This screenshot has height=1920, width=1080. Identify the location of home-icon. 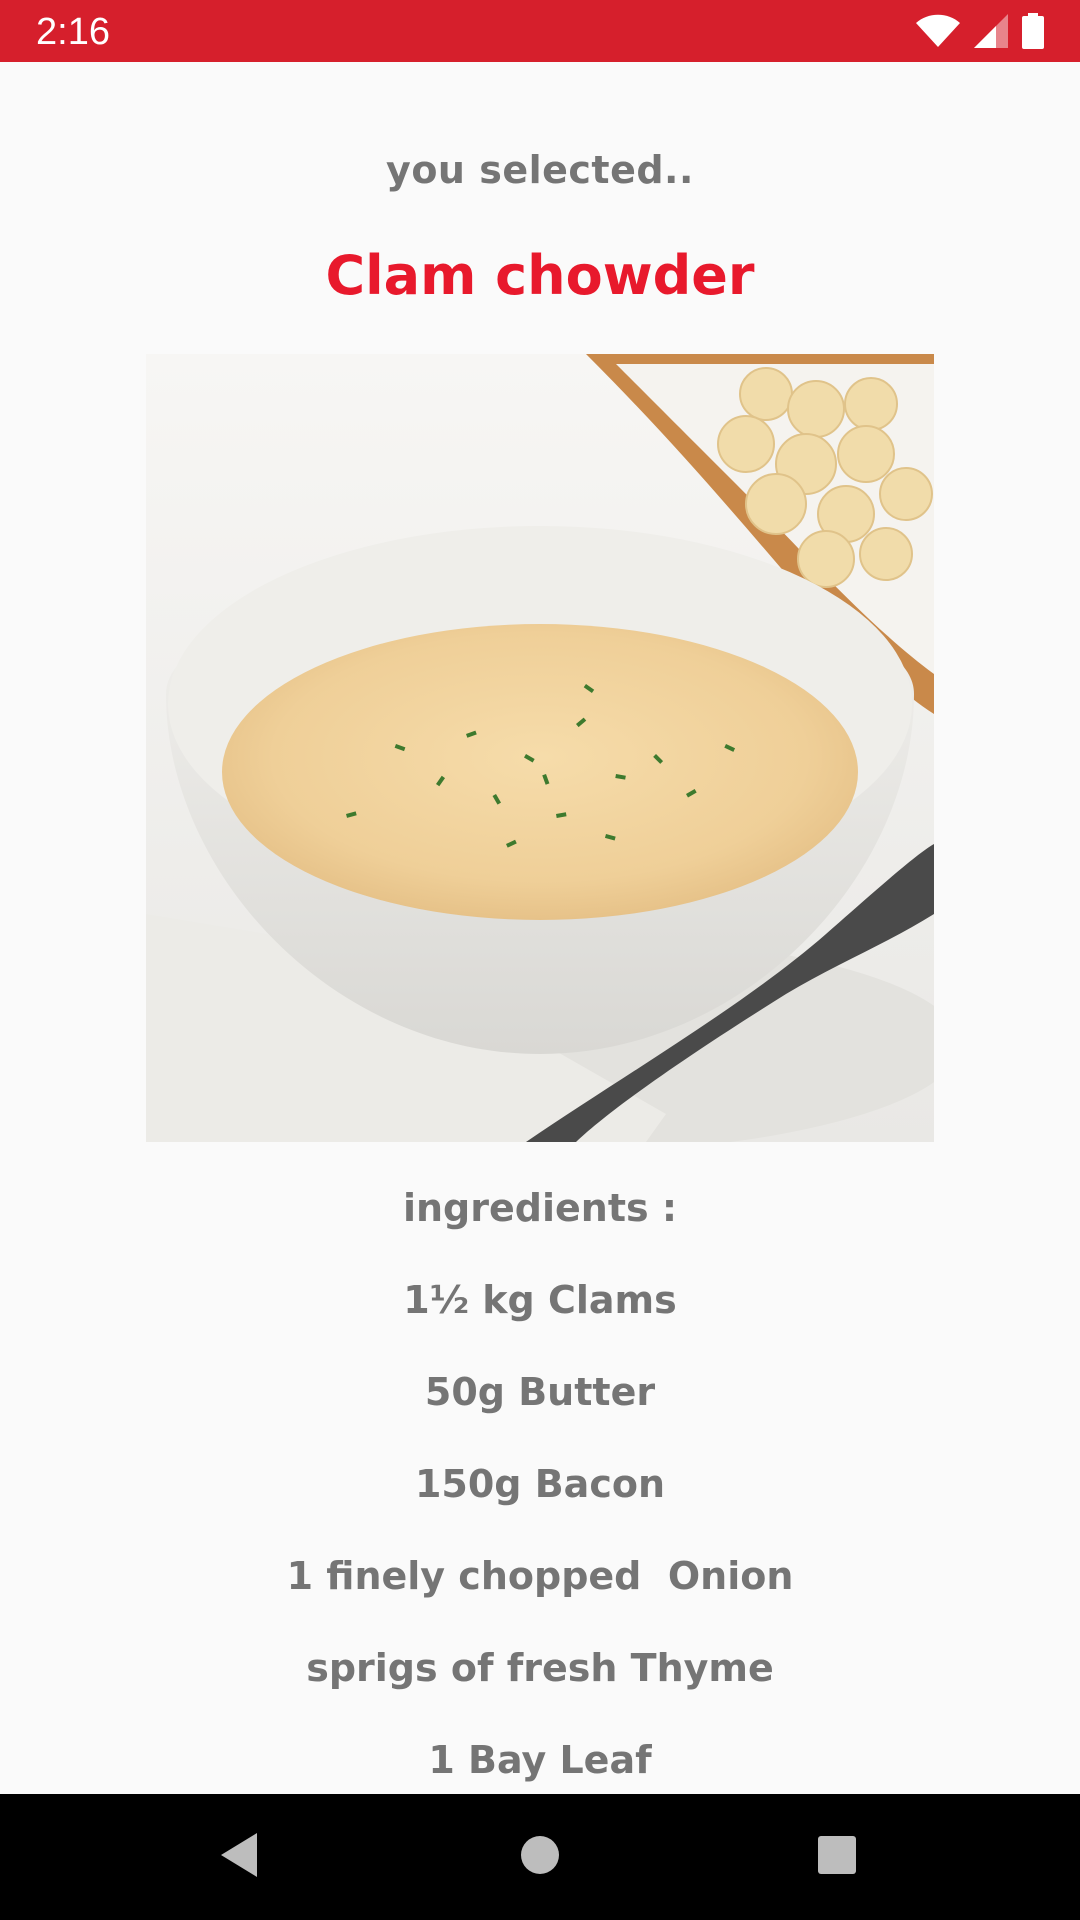
(540, 1857).